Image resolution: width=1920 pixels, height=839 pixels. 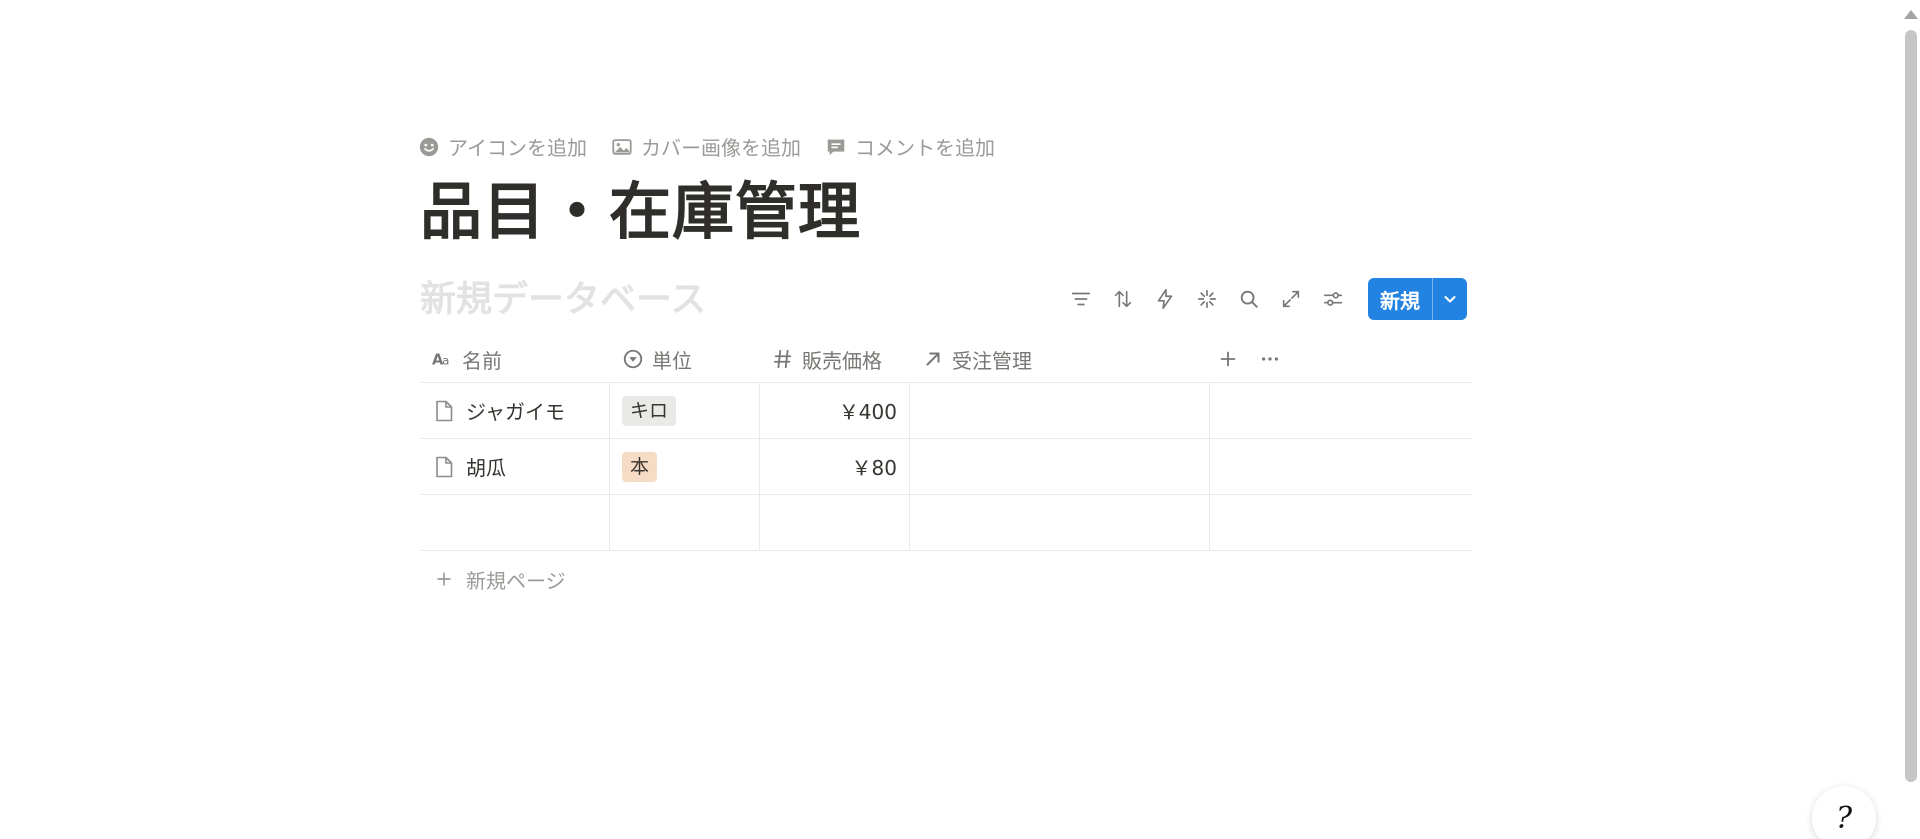 What do you see at coordinates (516, 580) in the screenshot?
I see `add-row-label: 新規ページ` at bounding box center [516, 580].